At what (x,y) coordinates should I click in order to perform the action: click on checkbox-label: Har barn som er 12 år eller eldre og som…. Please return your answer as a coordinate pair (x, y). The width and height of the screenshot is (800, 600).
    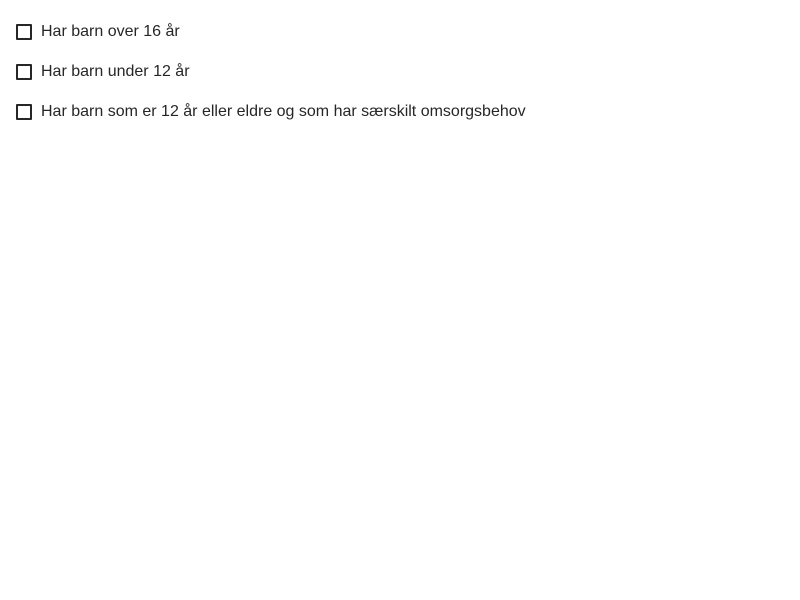
    Looking at the image, I should click on (283, 112).